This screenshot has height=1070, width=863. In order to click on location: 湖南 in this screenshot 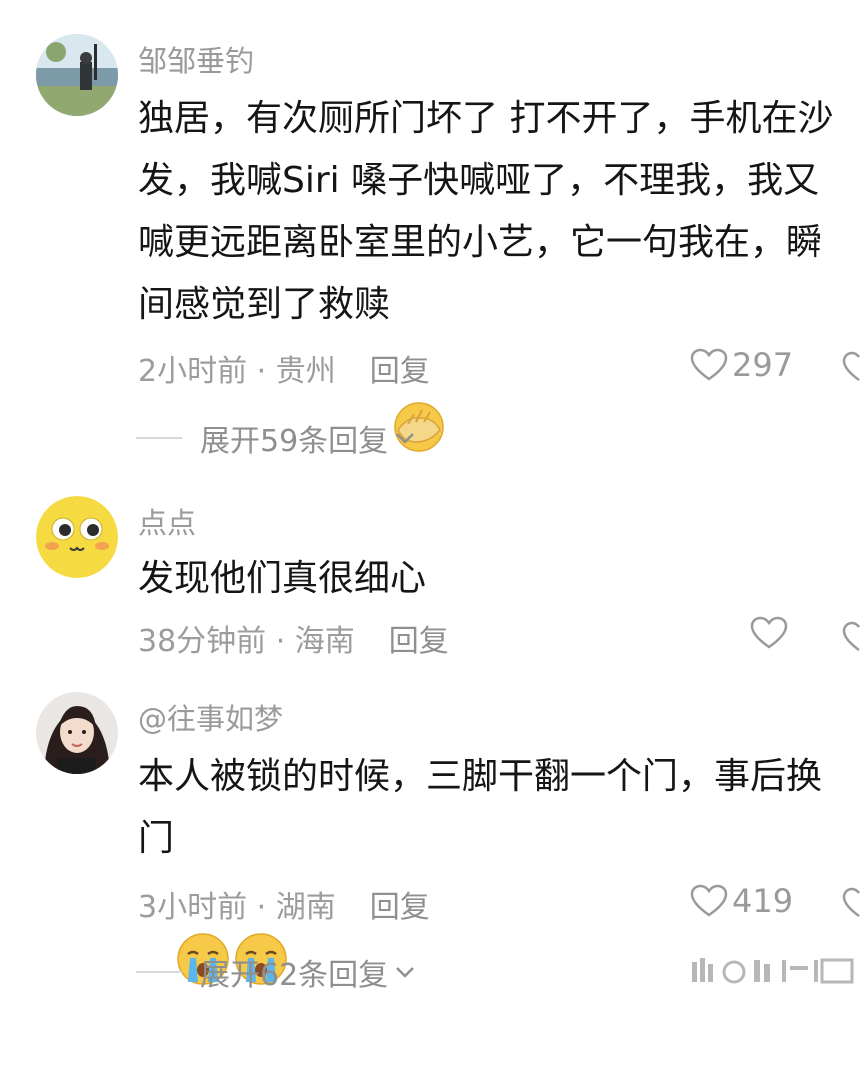, I will do `click(305, 907)`.